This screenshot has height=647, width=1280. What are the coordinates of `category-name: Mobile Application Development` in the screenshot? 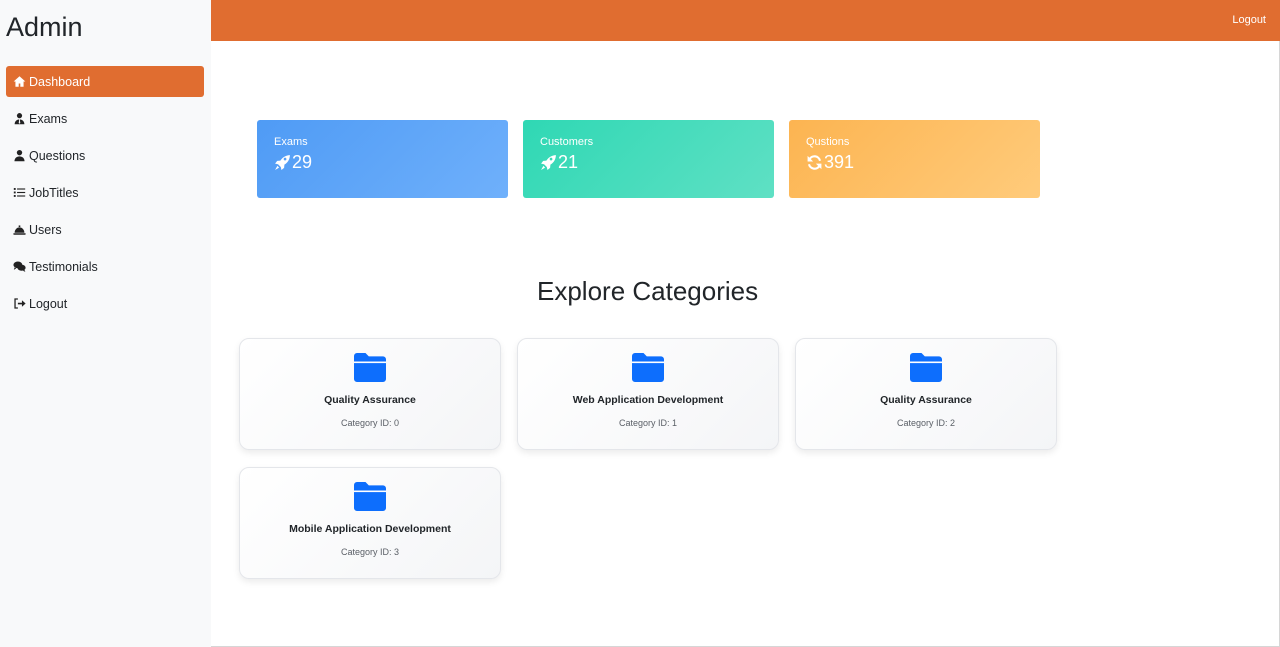 It's located at (370, 529).